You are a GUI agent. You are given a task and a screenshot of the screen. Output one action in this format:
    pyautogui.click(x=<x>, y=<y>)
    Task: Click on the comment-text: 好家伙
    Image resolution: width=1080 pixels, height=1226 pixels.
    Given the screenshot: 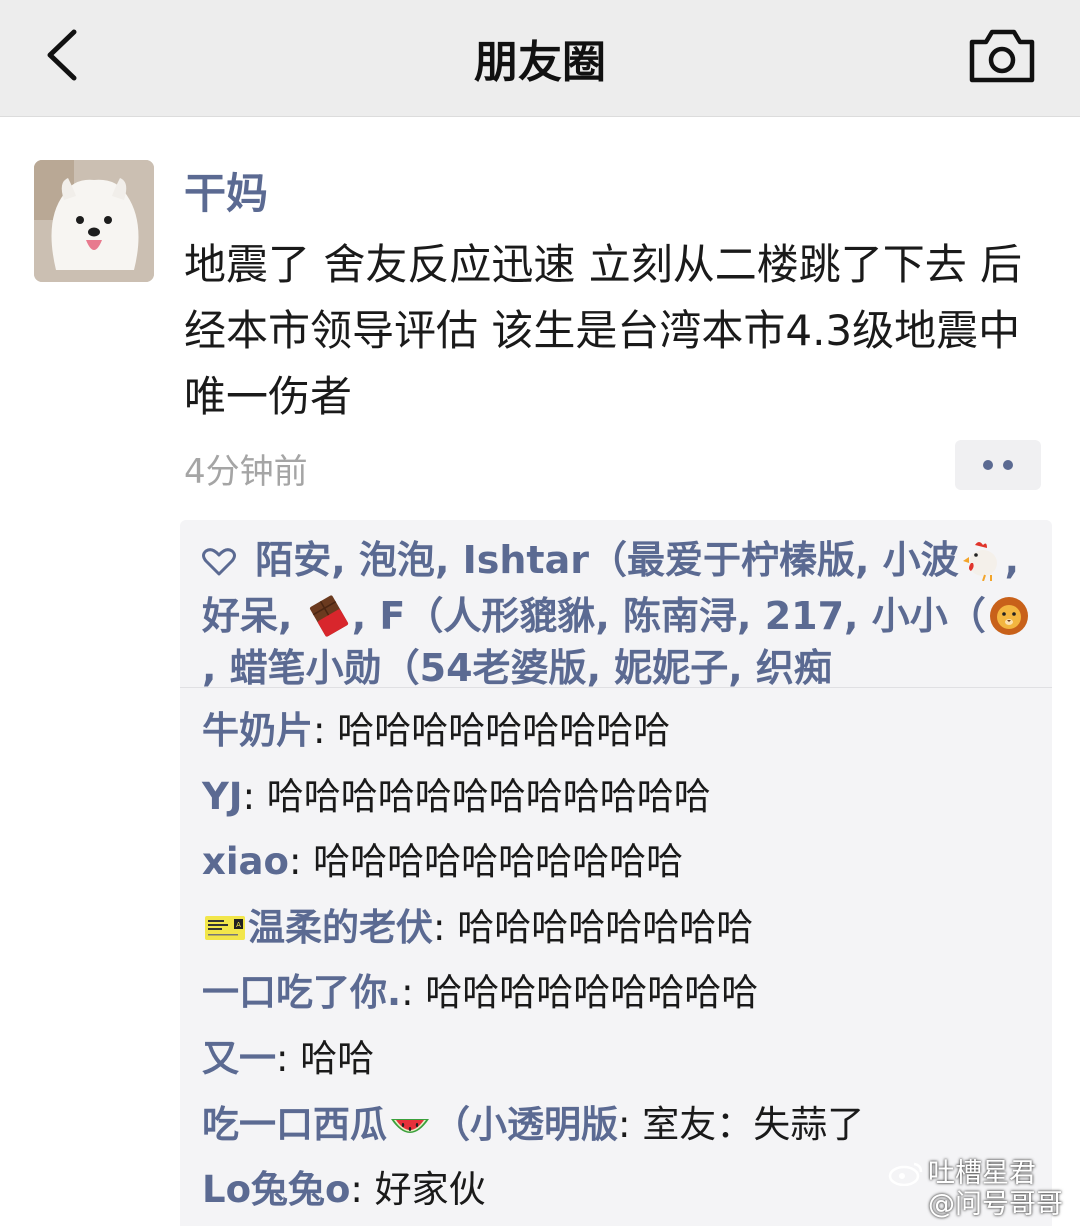 What is the action you would take?
    pyautogui.click(x=430, y=1190)
    